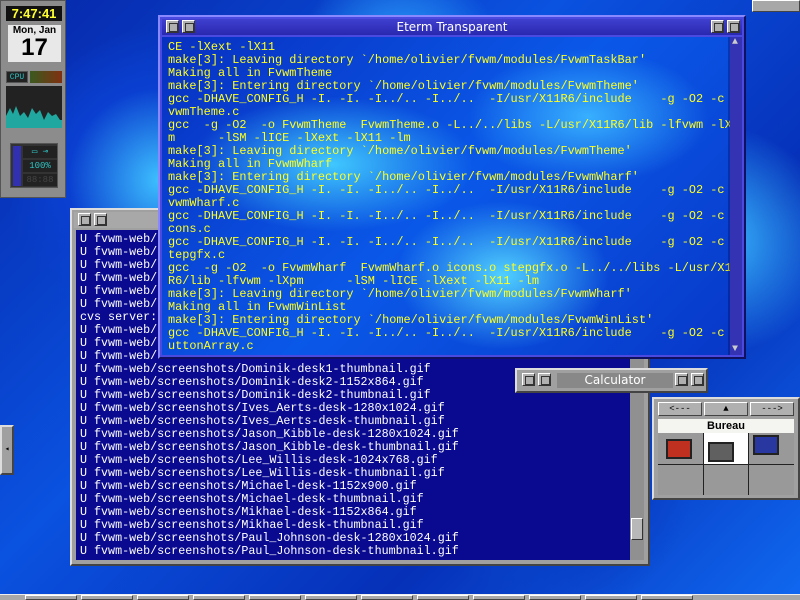  Describe the element at coordinates (735, 349) in the screenshot. I see `scroll-down-icon: ▼` at that location.